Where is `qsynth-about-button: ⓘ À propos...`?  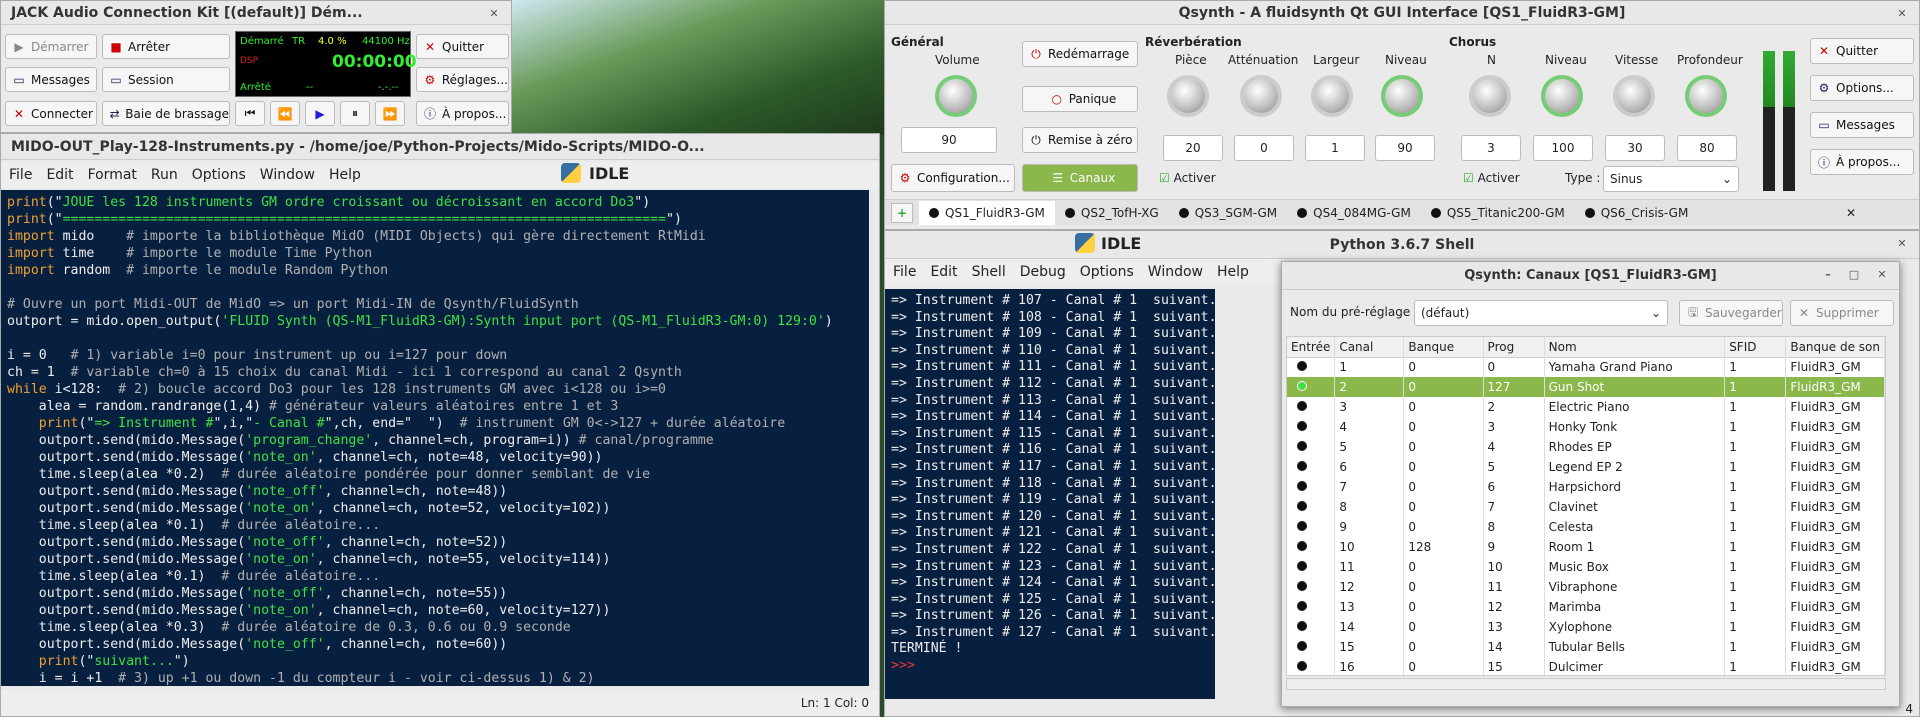 qsynth-about-button: ⓘ À propos... is located at coordinates (1862, 162).